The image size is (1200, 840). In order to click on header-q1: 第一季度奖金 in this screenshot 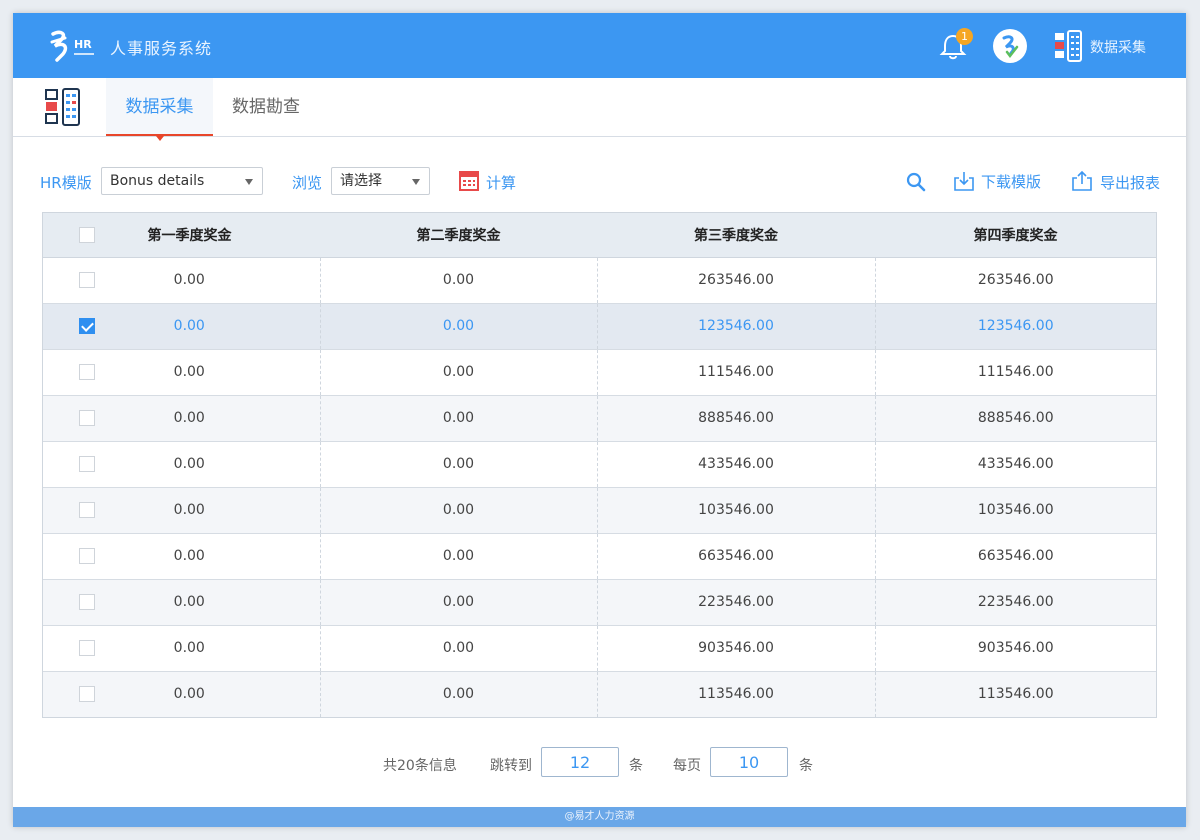, I will do `click(181, 235)`.